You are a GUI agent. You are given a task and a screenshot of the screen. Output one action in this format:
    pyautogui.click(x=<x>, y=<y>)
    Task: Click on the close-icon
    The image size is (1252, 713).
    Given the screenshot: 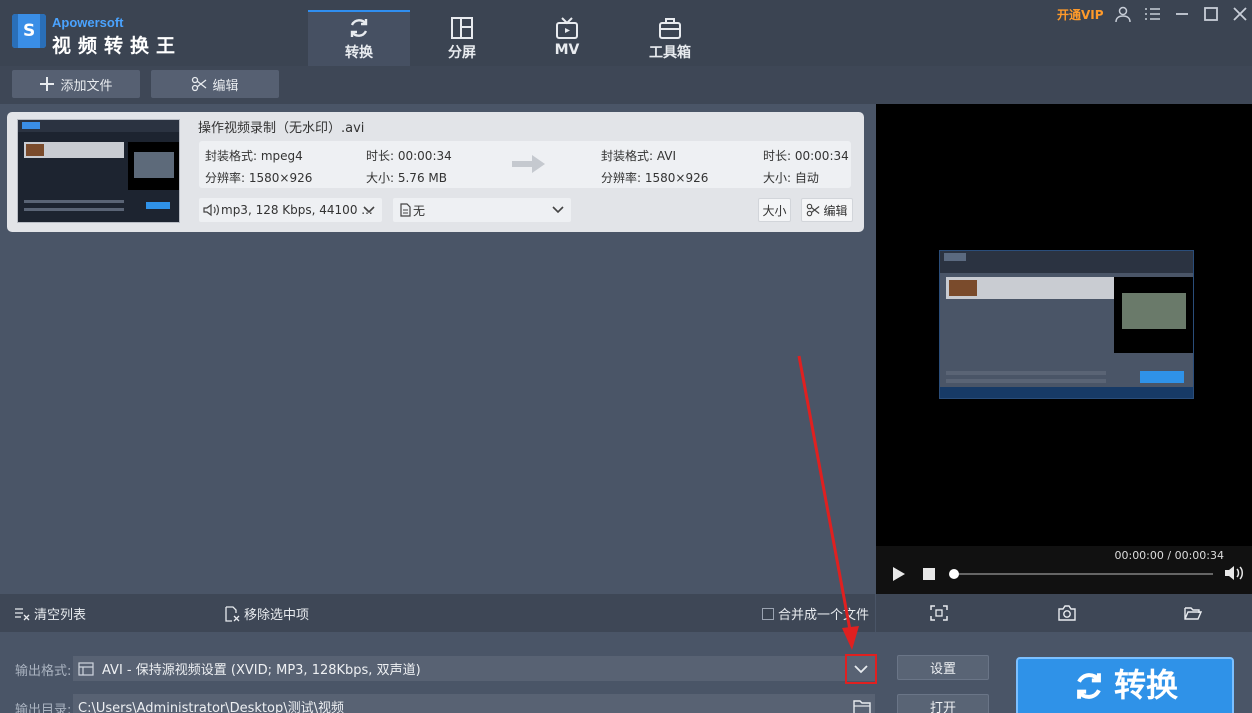 What is the action you would take?
    pyautogui.click(x=1240, y=14)
    